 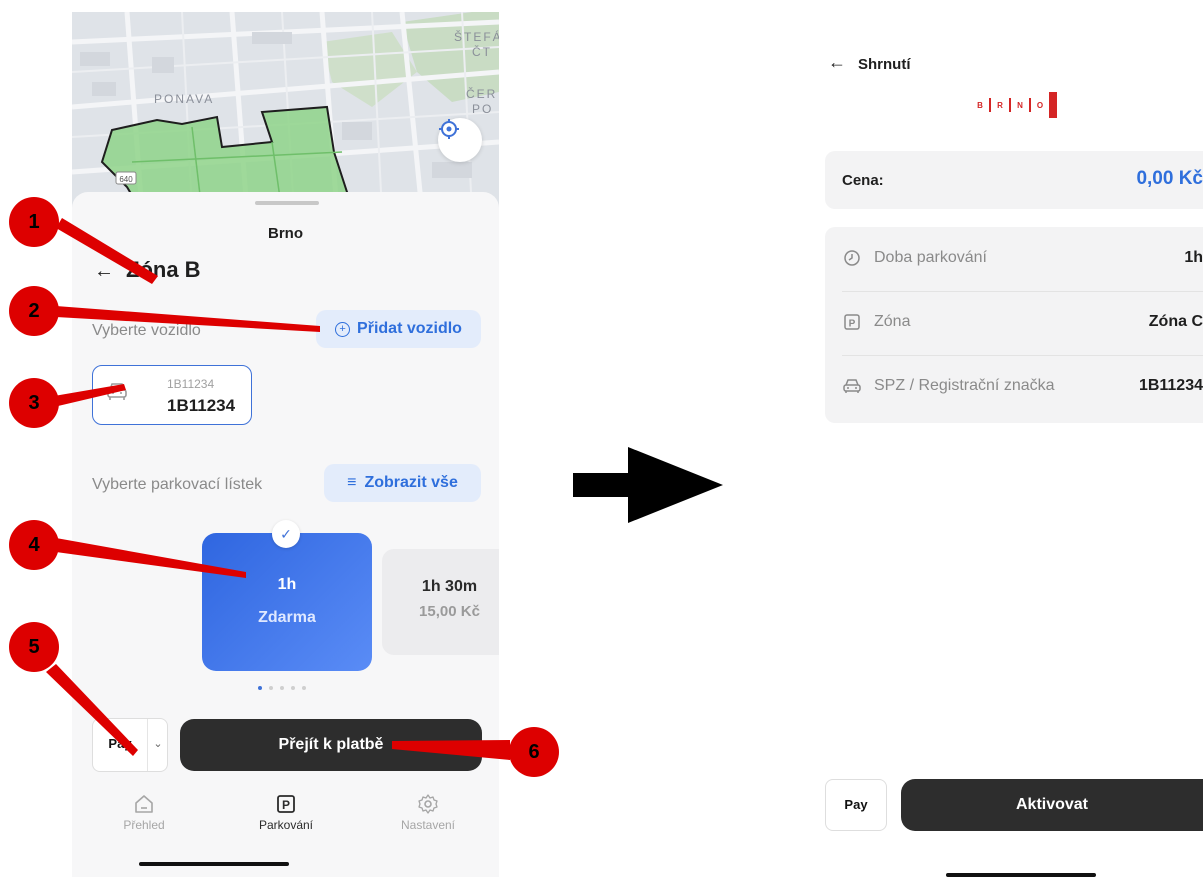 I want to click on detail-row-duration: Doba parkování 1h, so click(x=1014, y=259).